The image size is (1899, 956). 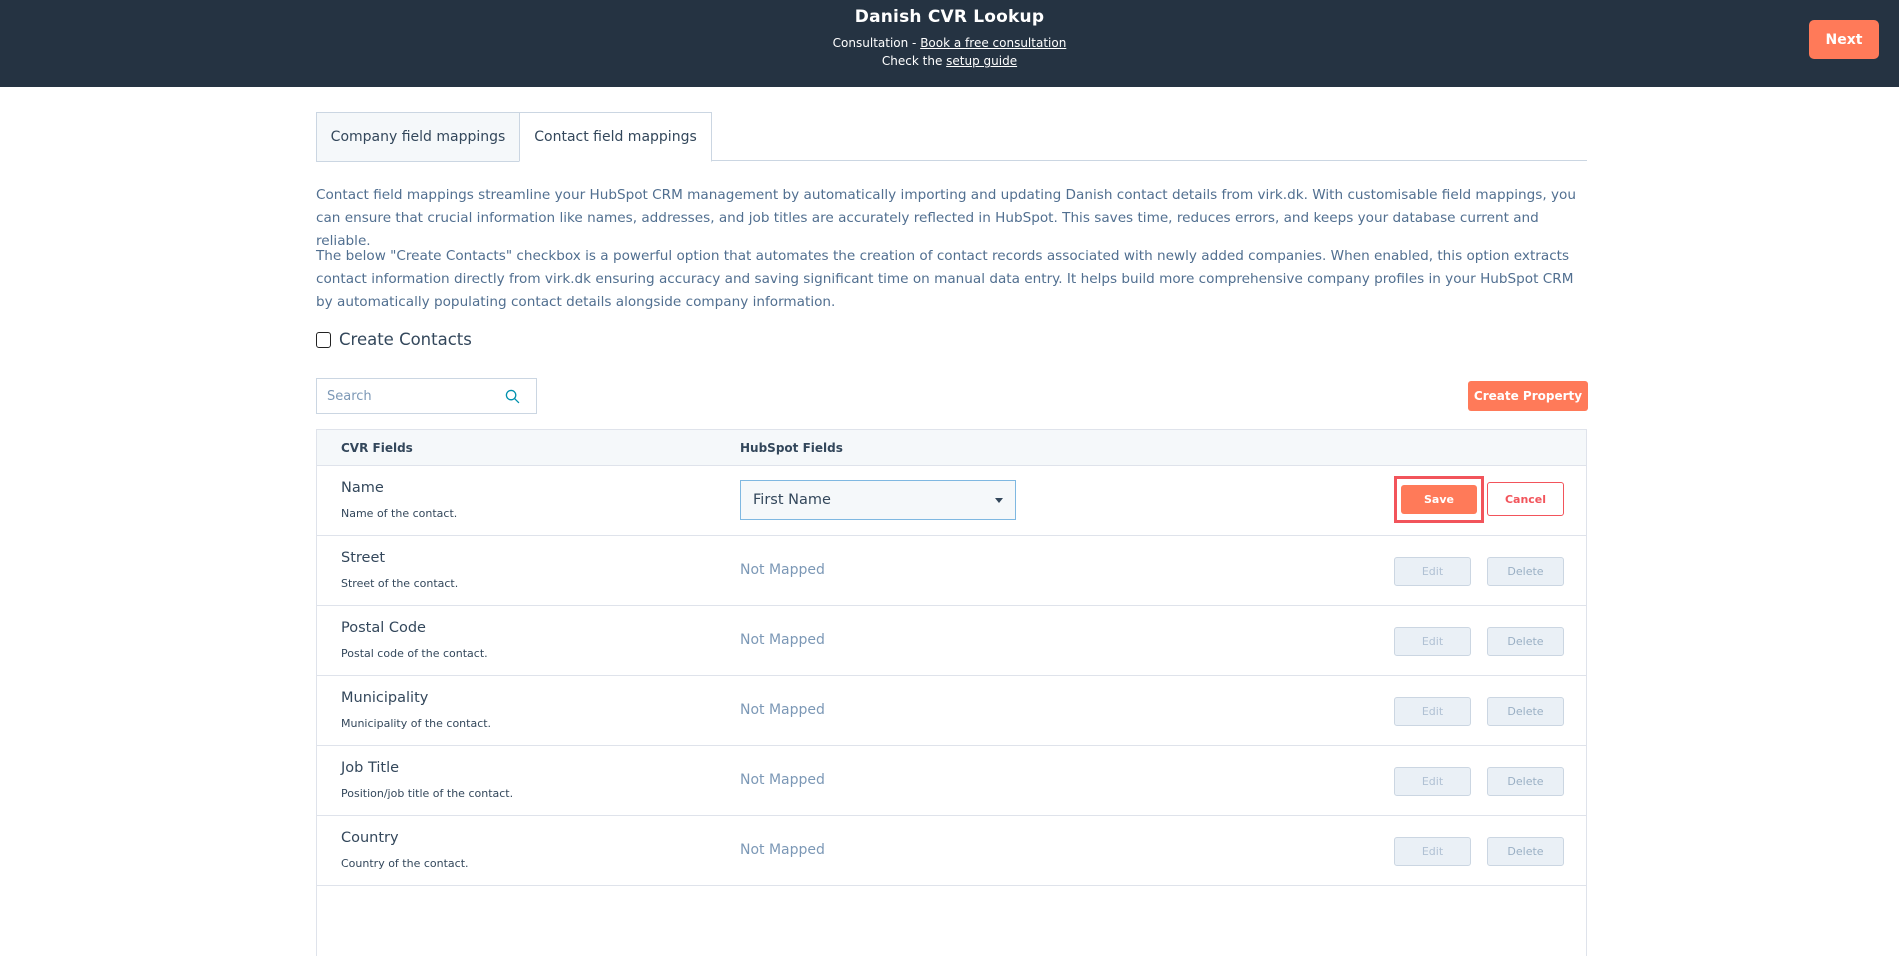 I want to click on save-button: Save, so click(x=1439, y=499).